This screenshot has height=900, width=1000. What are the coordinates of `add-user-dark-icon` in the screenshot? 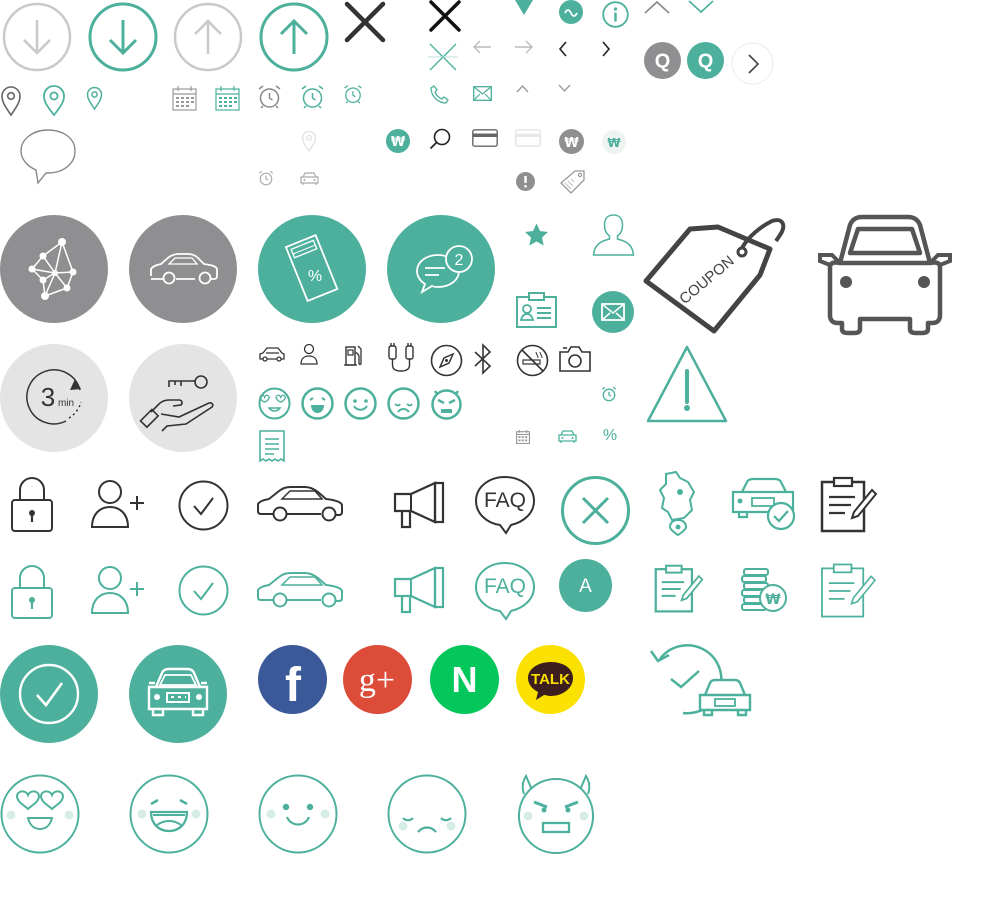 It's located at (118, 504).